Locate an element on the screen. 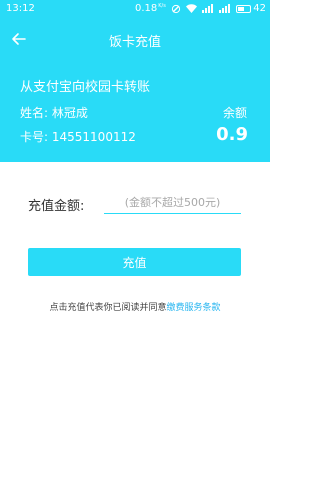  status-icons: 0.18 K/s 42 is located at coordinates (200, 8).